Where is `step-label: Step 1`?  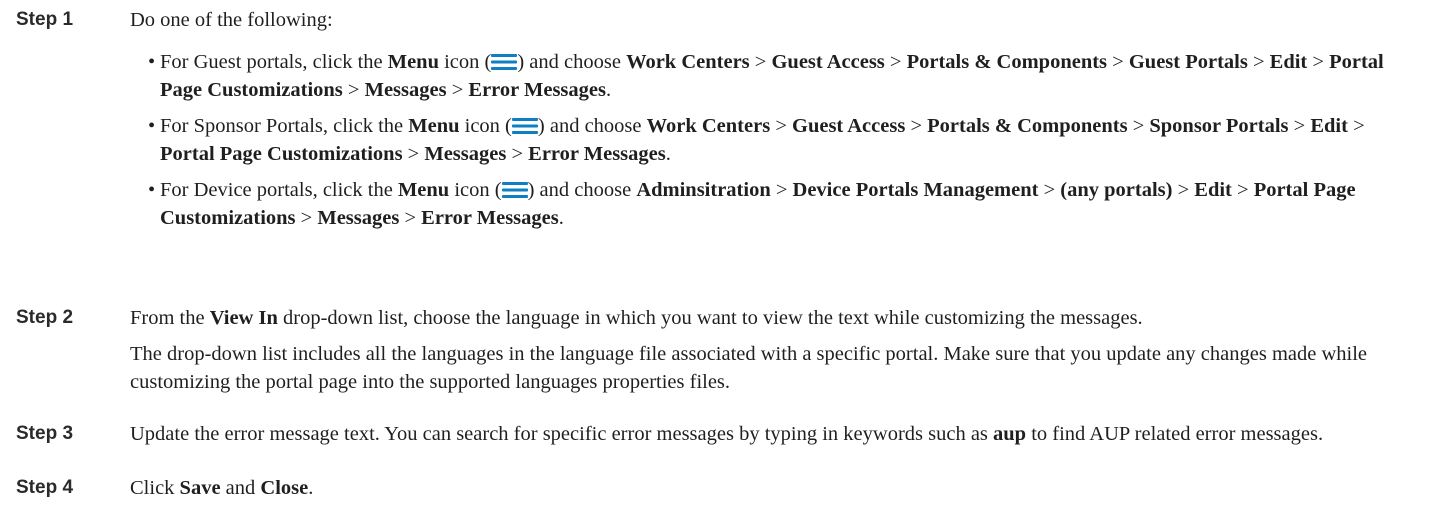 step-label: Step 1 is located at coordinates (45, 19).